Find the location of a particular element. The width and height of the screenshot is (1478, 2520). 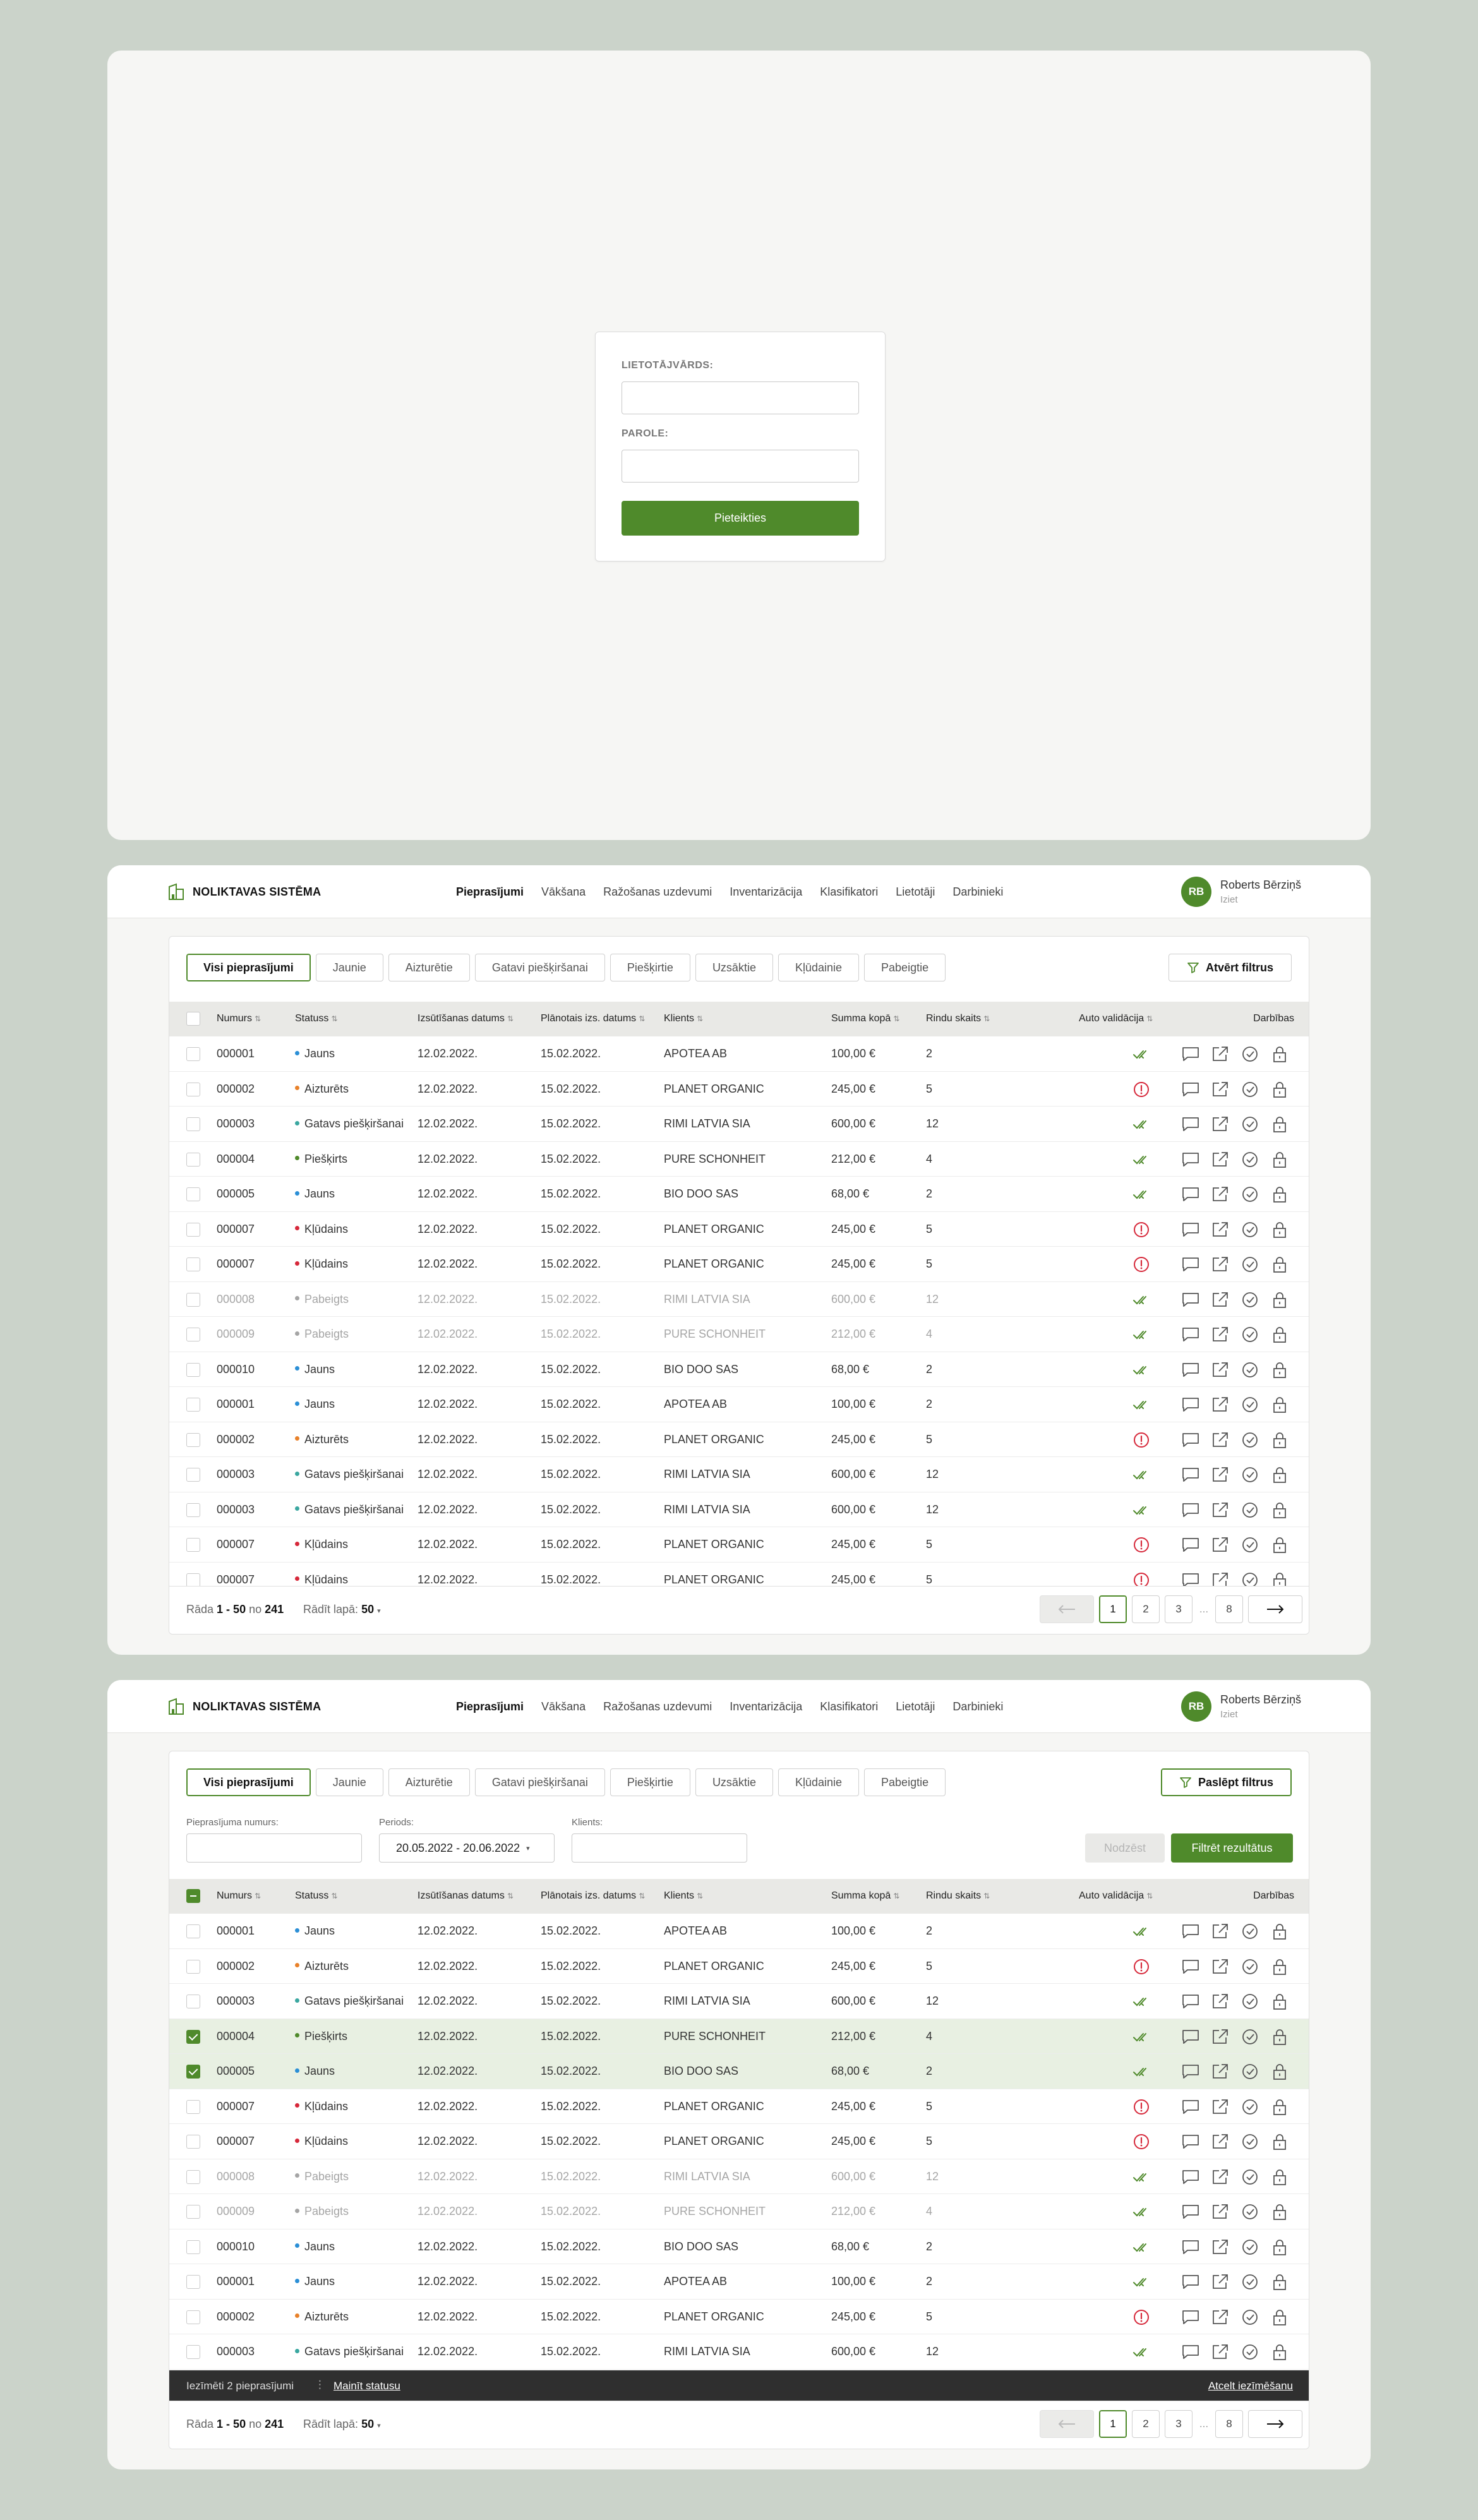

page-1: 1 is located at coordinates (1113, 1609).